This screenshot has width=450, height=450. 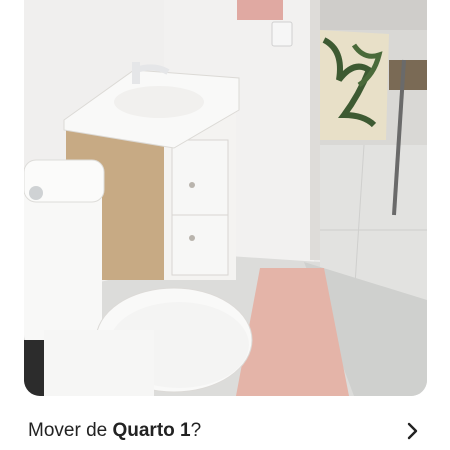 I want to click on move-room-label: Mover de Quarto 1?, so click(x=114, y=431).